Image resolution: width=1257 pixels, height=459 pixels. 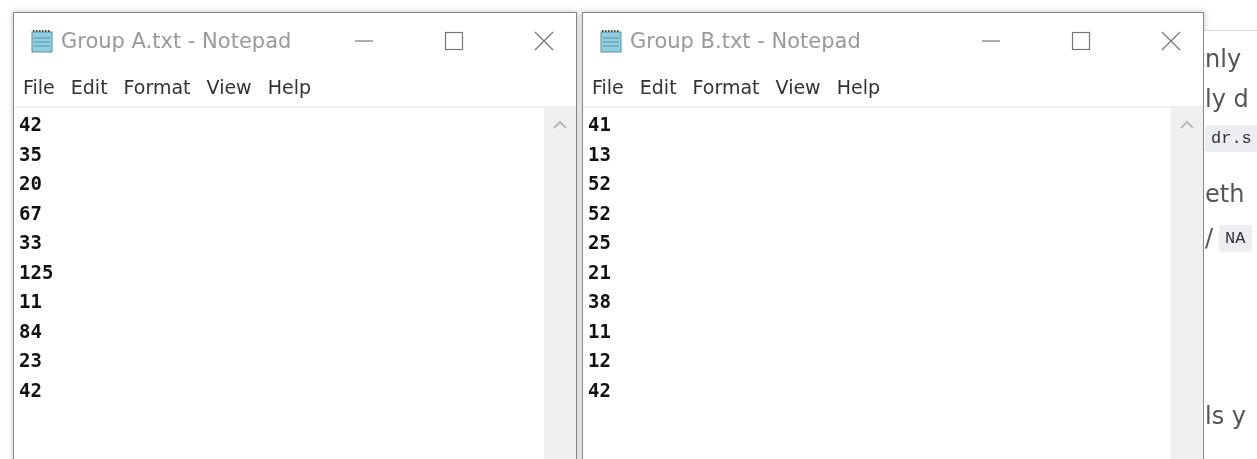 I want to click on window-title: Group A.txt - Notepad, so click(x=176, y=40).